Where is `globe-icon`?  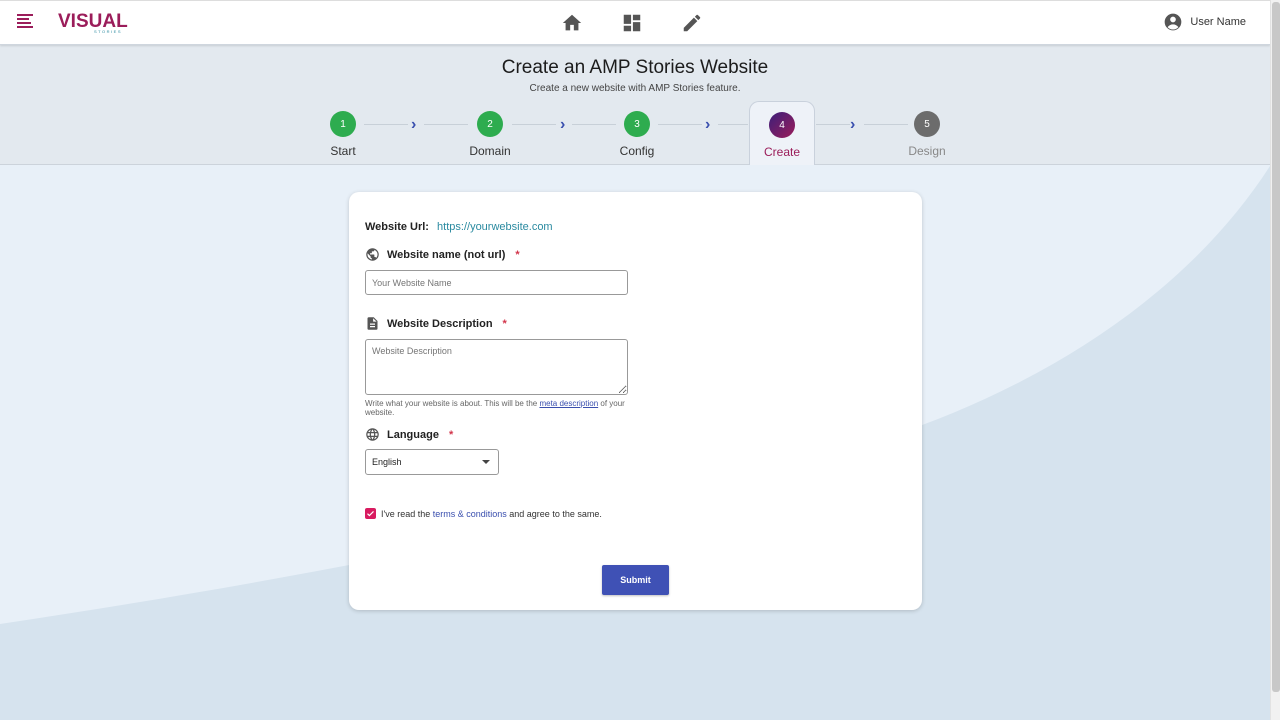 globe-icon is located at coordinates (372, 254).